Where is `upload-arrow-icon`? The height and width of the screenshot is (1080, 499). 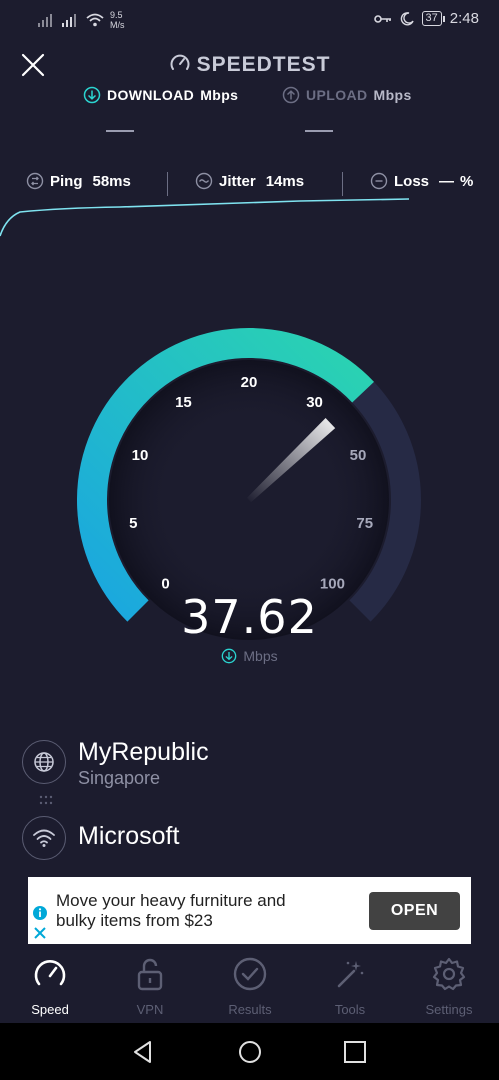 upload-arrow-icon is located at coordinates (291, 95).